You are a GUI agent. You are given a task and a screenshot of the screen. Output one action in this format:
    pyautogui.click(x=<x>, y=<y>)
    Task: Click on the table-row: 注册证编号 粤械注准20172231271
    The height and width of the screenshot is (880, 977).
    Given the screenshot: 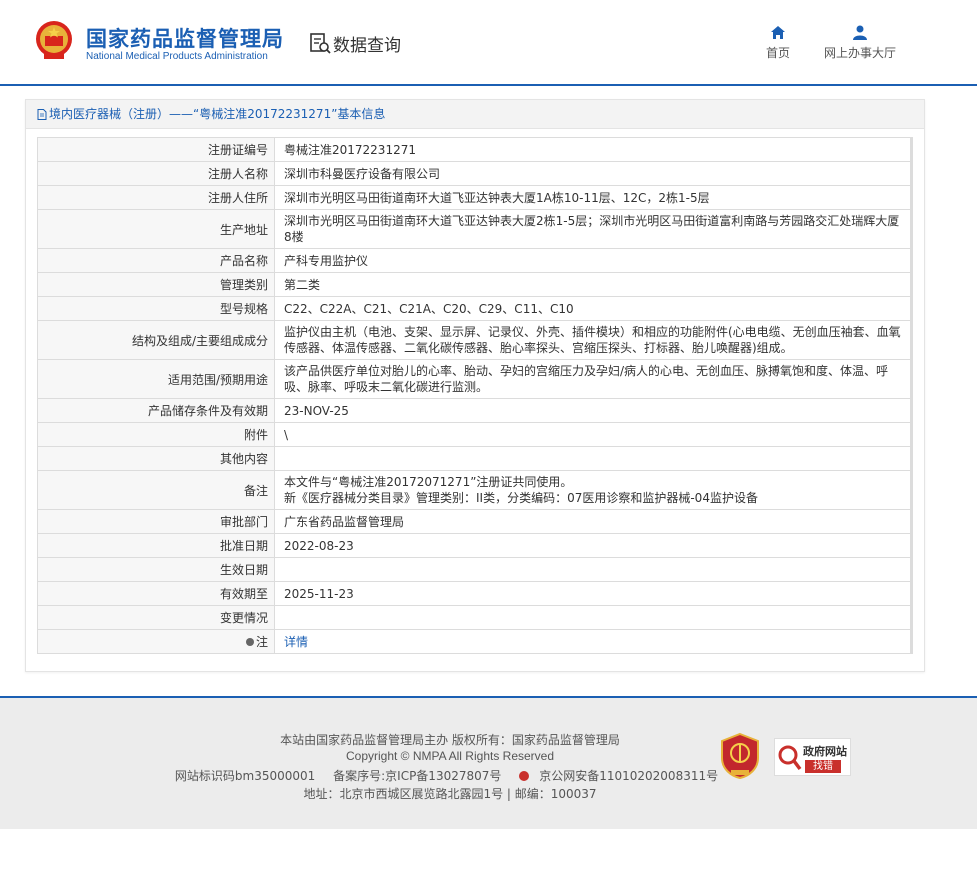 What is the action you would take?
    pyautogui.click(x=475, y=149)
    